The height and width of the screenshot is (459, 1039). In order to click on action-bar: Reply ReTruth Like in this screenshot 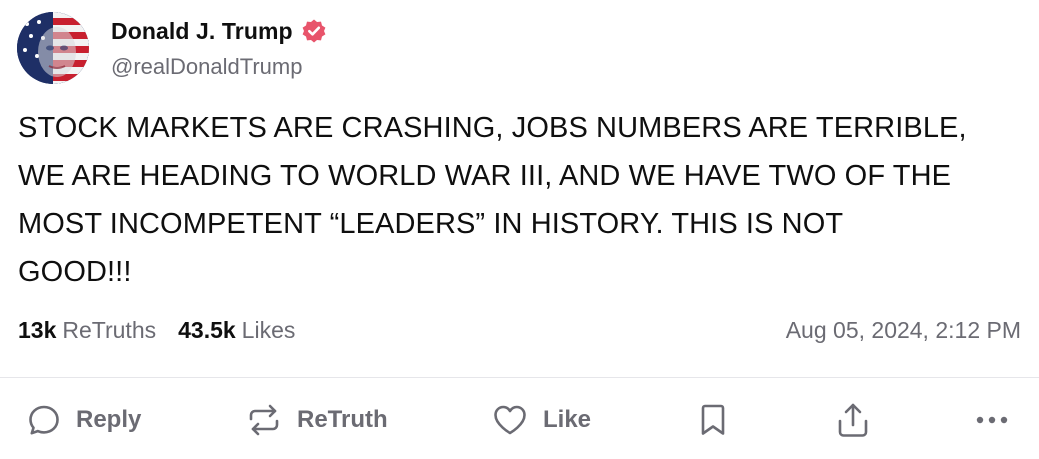, I will do `click(519, 420)`.